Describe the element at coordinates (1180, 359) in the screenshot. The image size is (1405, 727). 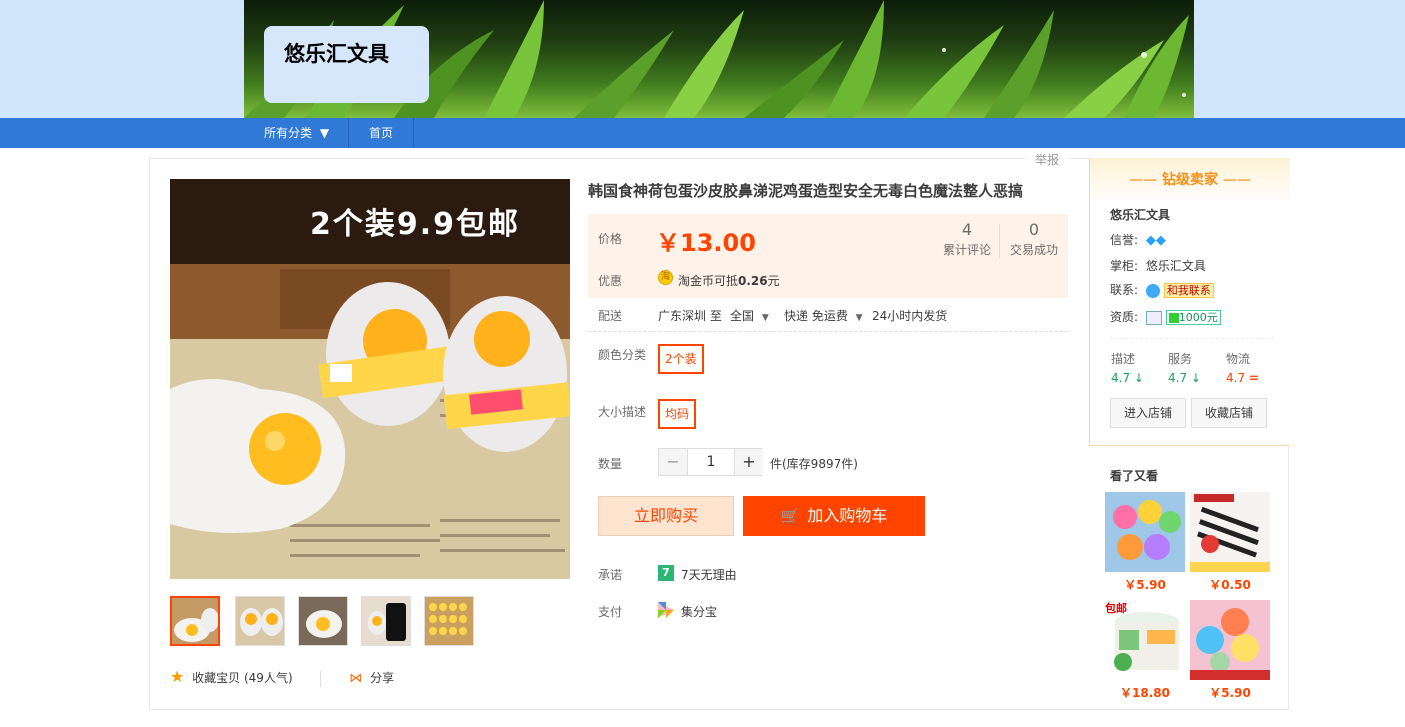
I see `rating-label: 服务` at that location.